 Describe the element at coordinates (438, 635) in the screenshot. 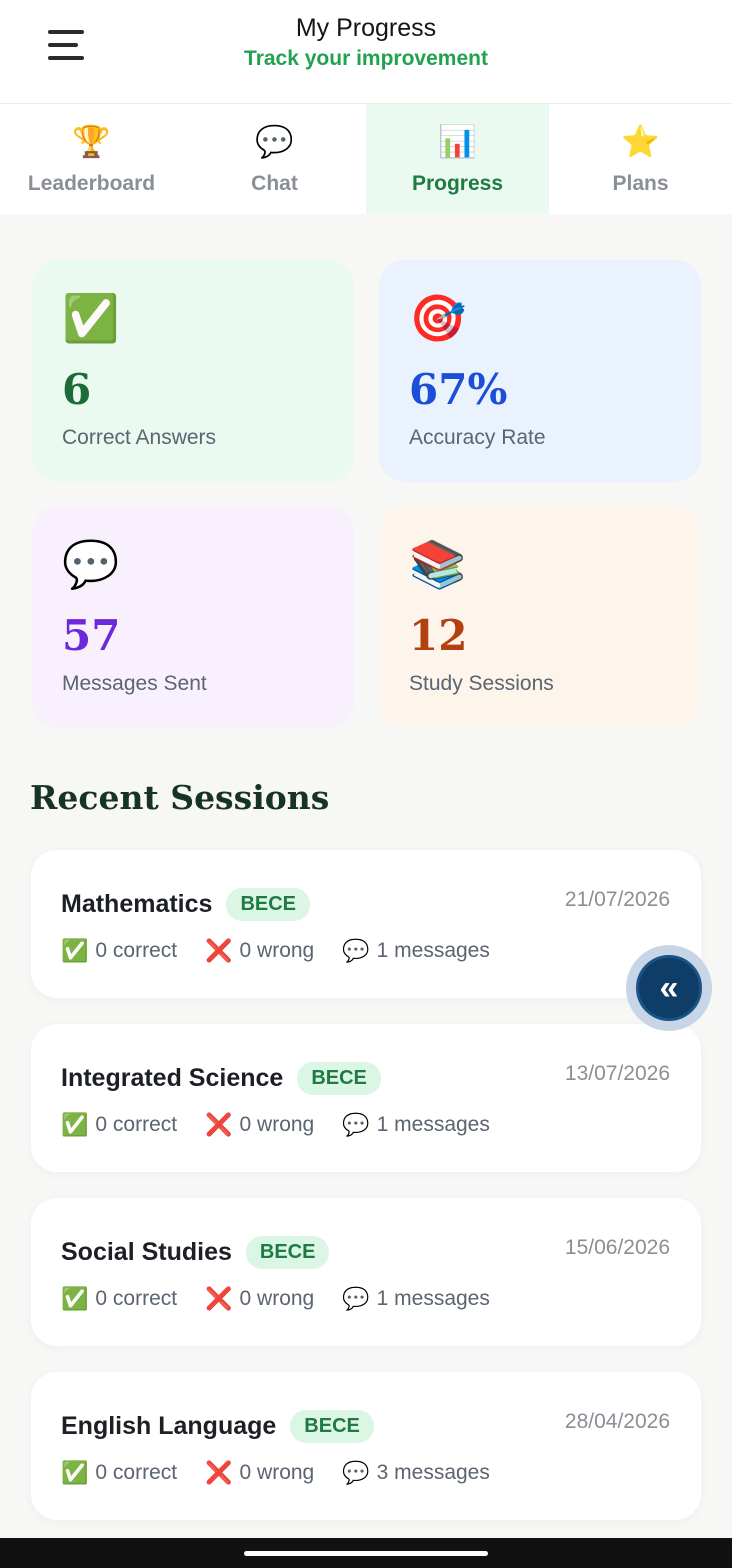

I see `stat-value: 12` at that location.